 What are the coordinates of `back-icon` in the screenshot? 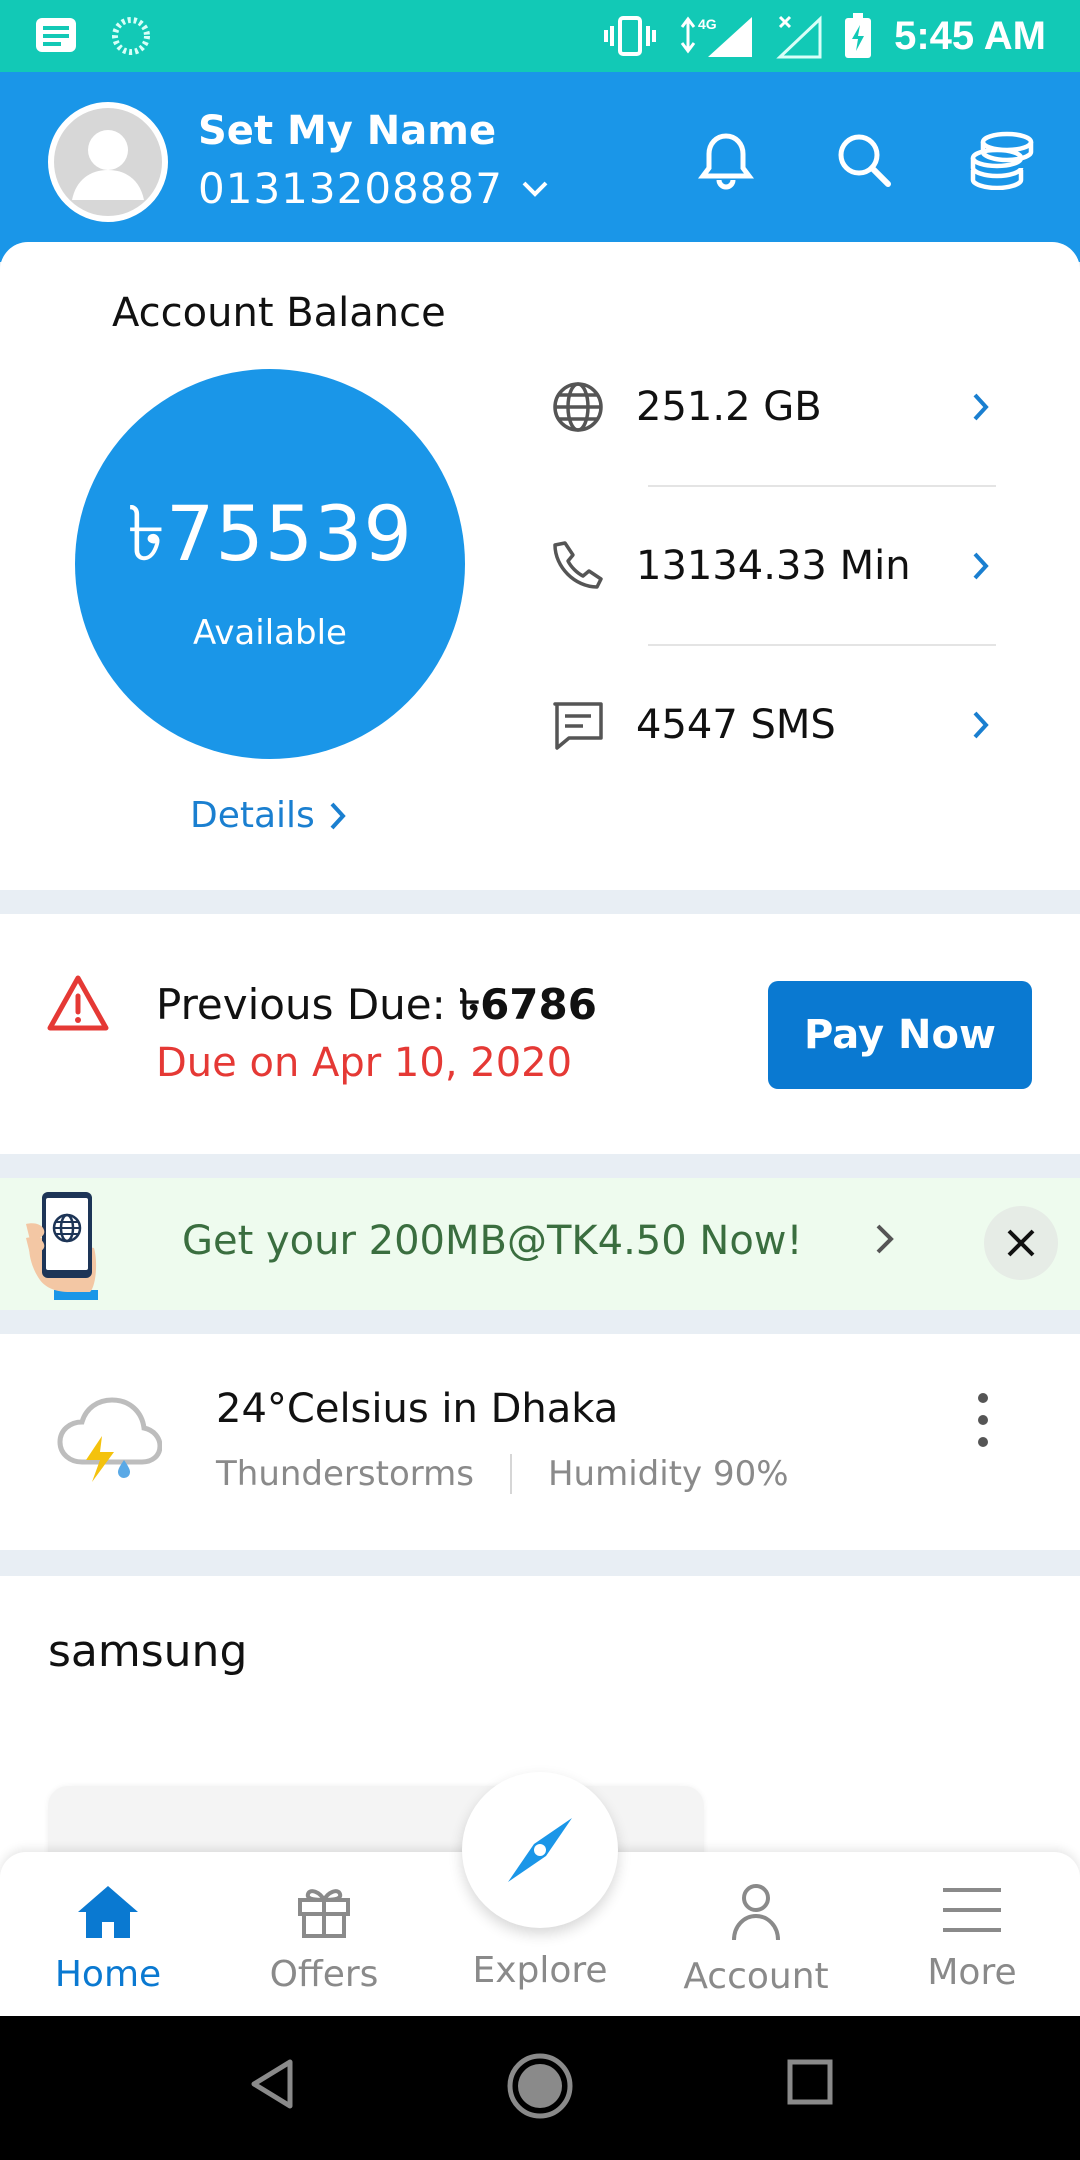 It's located at (271, 2084).